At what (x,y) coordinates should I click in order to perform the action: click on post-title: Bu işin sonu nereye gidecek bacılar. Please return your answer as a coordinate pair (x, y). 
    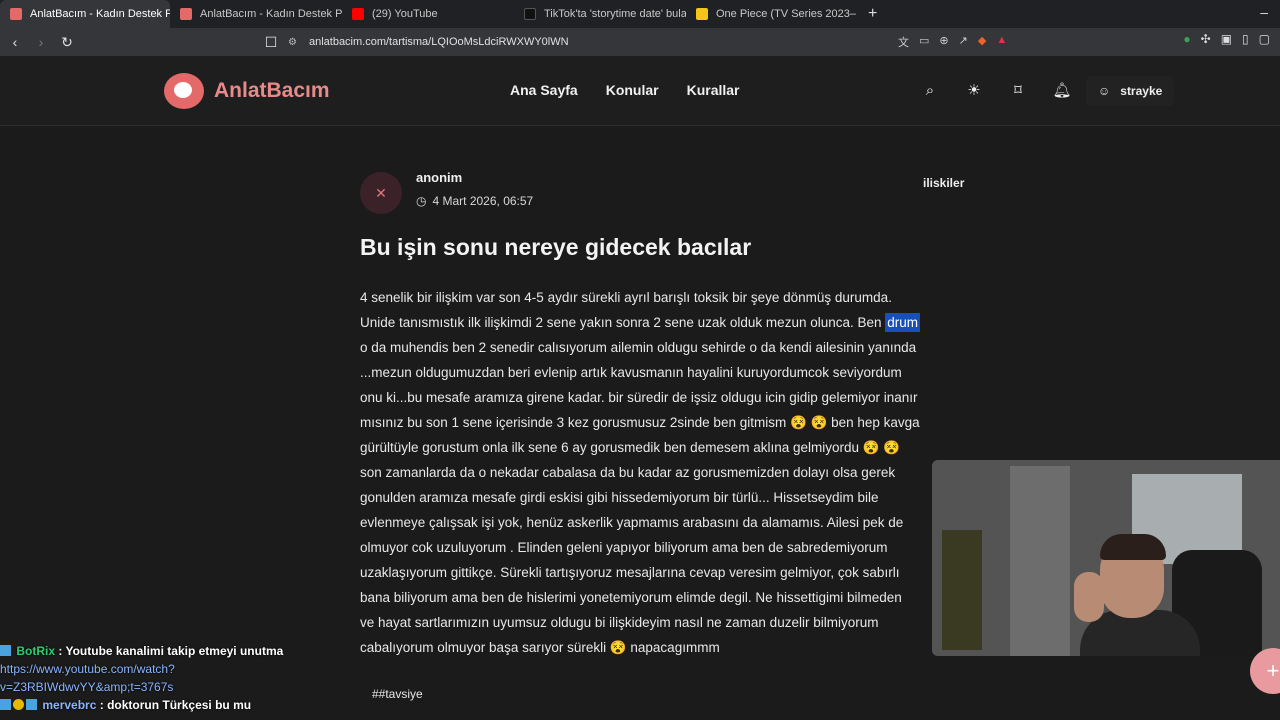
    Looking at the image, I should click on (556, 247).